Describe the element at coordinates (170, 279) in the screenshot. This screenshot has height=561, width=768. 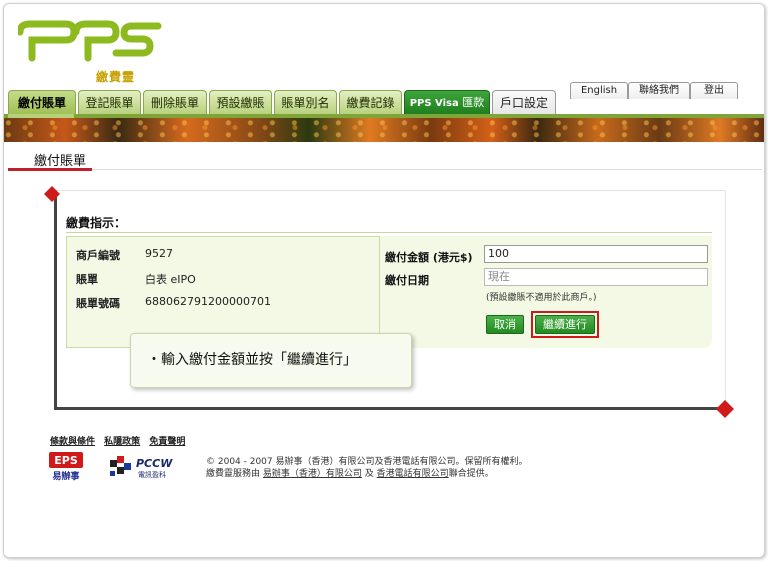
I see `bill-value: 白表 eIPO` at that location.